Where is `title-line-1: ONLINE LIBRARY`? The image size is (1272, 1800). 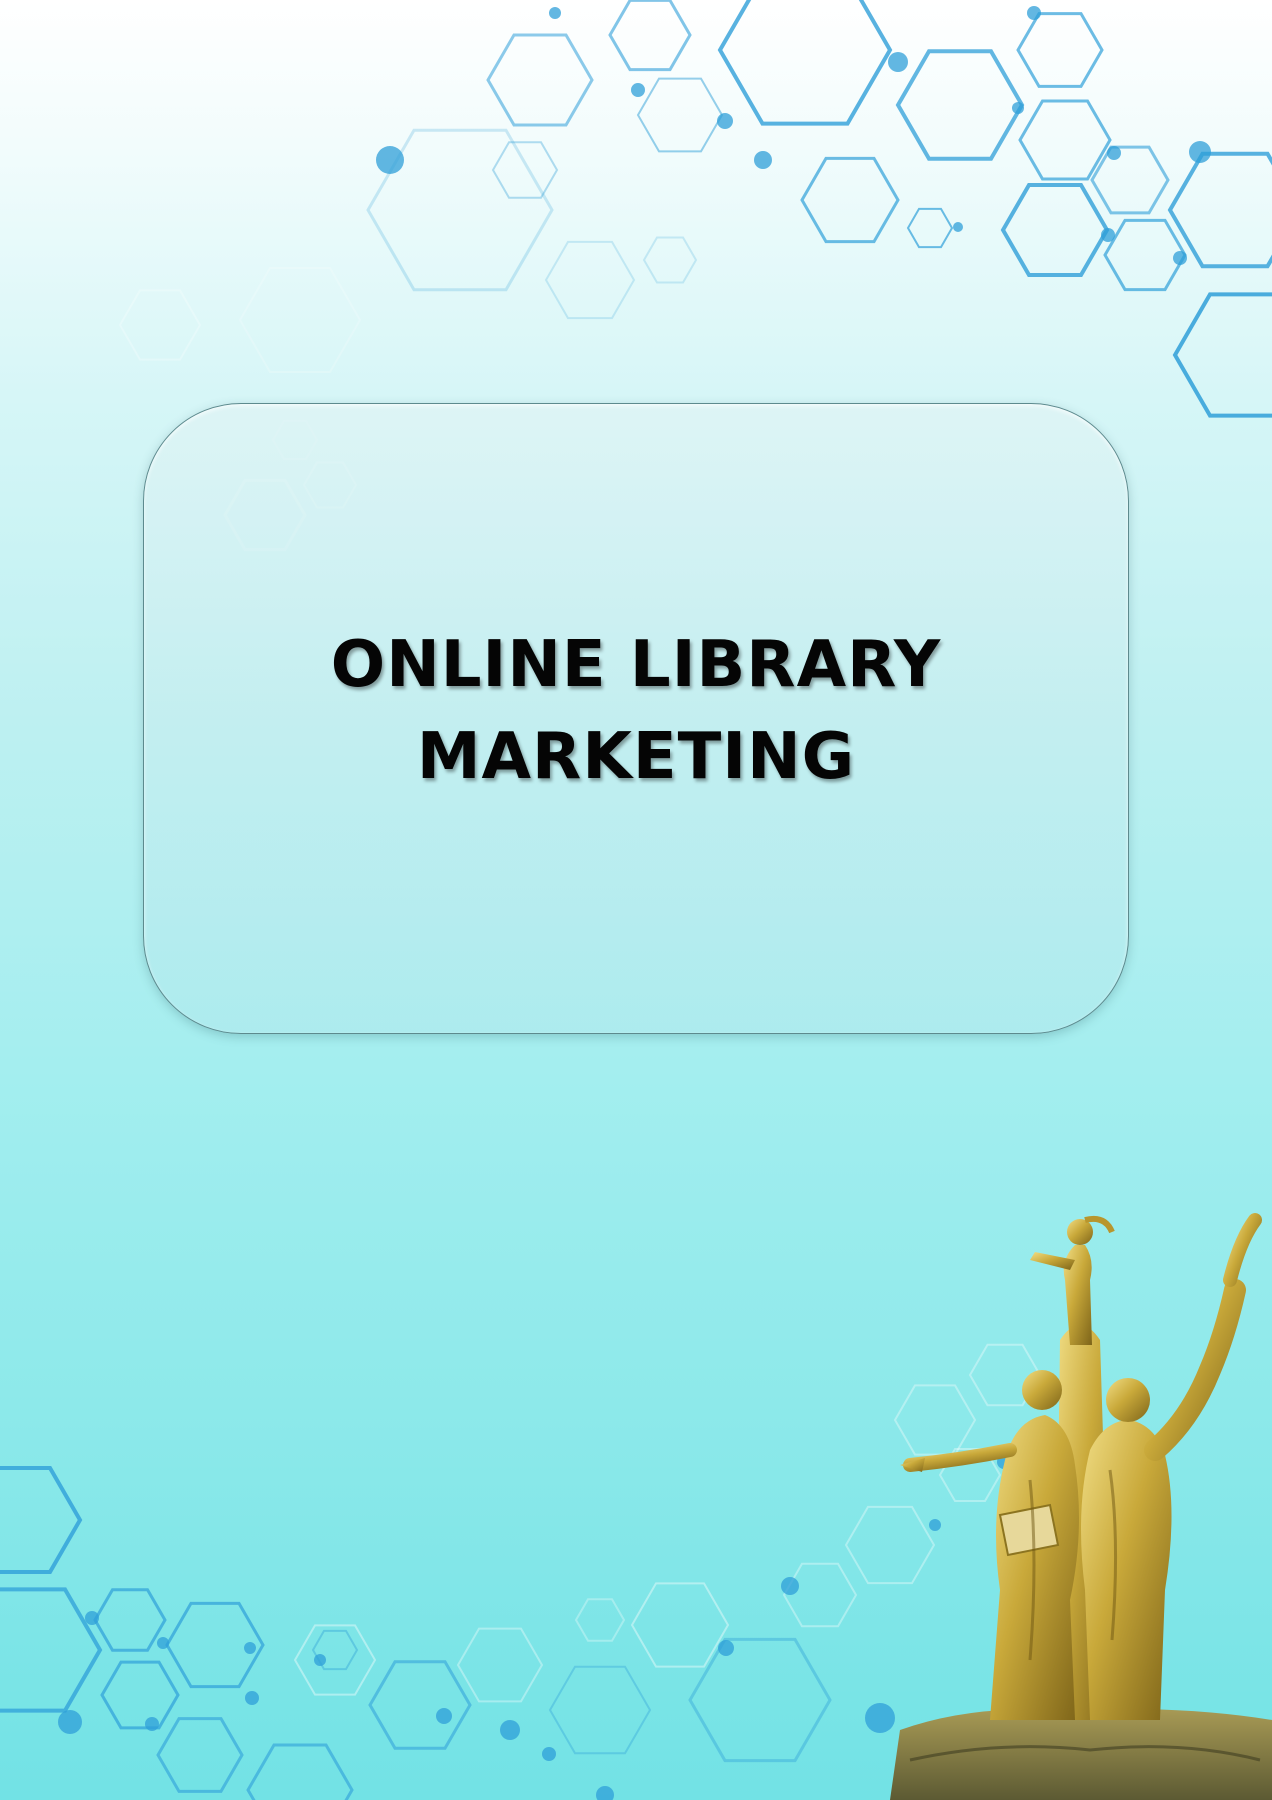
title-line-1: ONLINE LIBRARY is located at coordinates (636, 665).